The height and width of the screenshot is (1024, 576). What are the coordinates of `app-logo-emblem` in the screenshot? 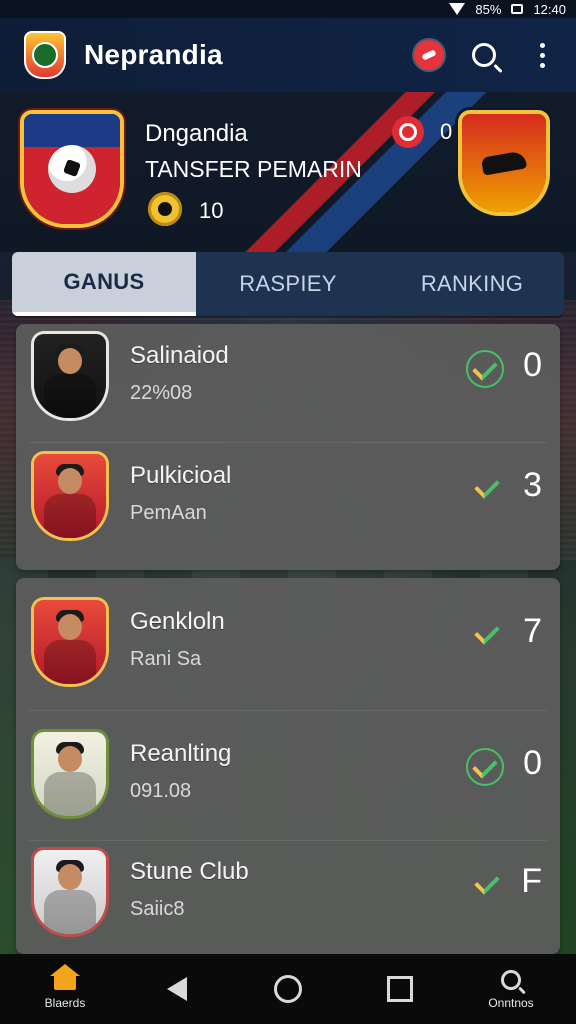 It's located at (45, 55).